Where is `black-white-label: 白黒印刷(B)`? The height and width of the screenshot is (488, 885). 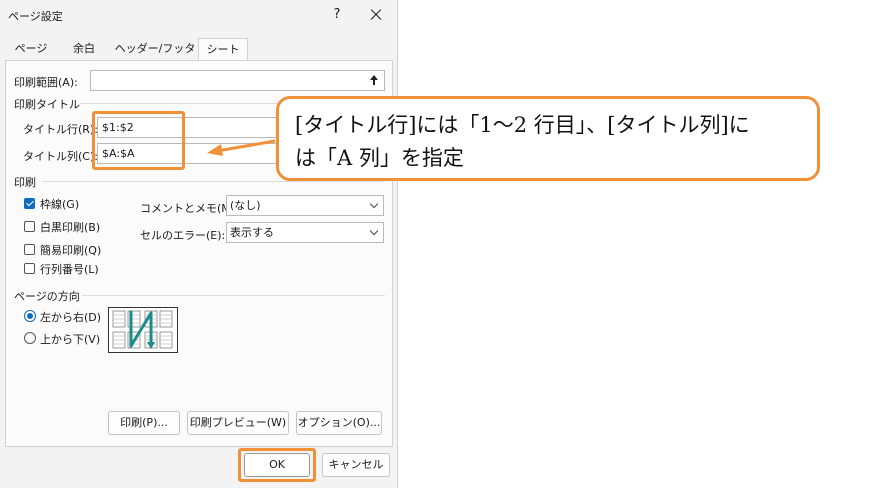
black-white-label: 白黒印刷(B) is located at coordinates (70, 227).